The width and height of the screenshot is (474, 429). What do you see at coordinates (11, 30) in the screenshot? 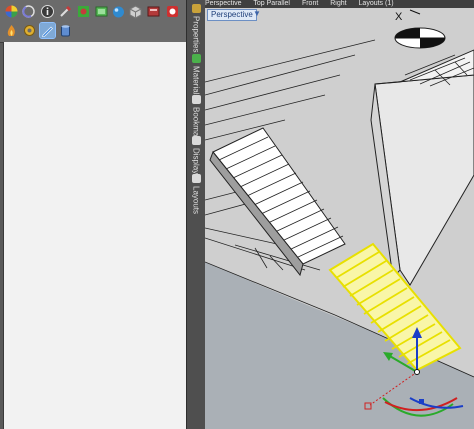
I see `fire-icon` at bounding box center [11, 30].